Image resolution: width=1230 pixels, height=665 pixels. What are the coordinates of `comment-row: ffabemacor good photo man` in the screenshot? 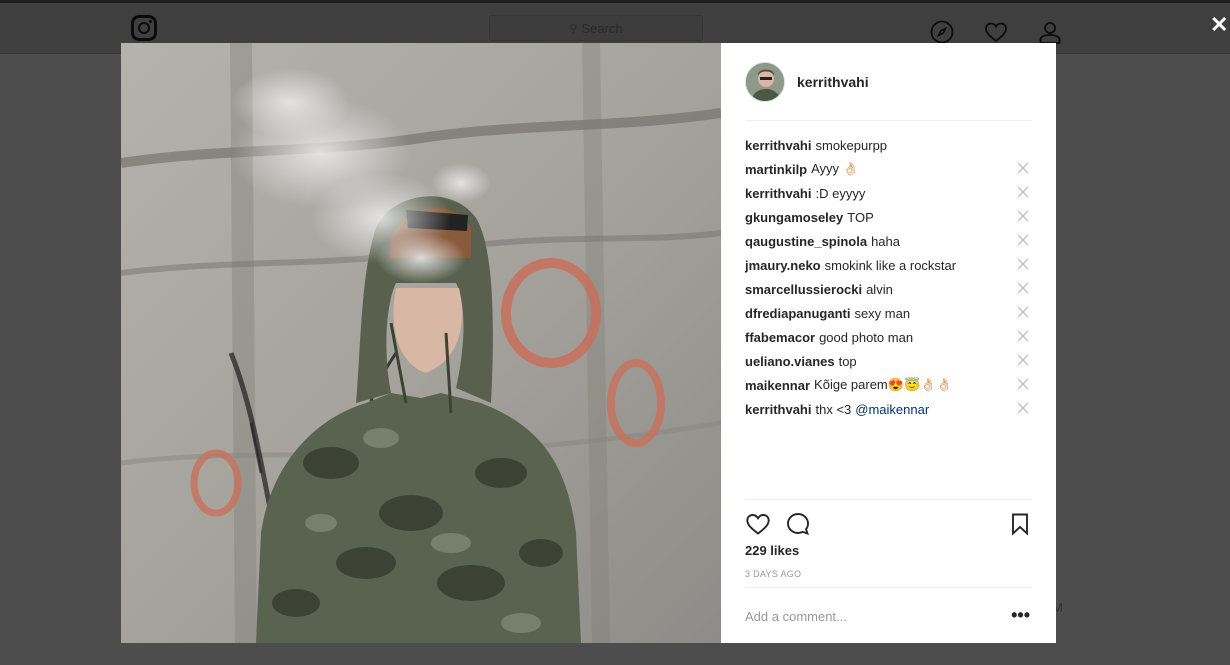 It's located at (888, 337).